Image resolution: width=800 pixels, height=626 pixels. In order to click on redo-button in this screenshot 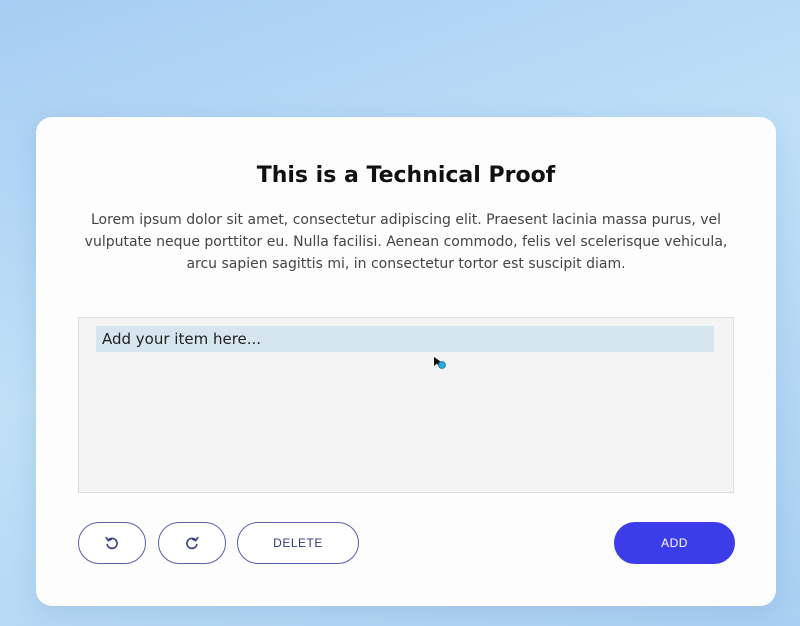, I will do `click(192, 543)`.